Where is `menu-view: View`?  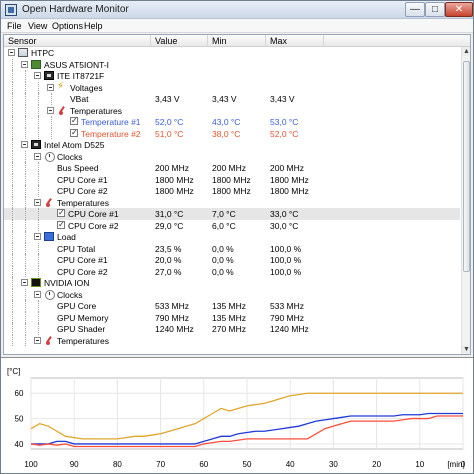
menu-view: View is located at coordinates (37, 26).